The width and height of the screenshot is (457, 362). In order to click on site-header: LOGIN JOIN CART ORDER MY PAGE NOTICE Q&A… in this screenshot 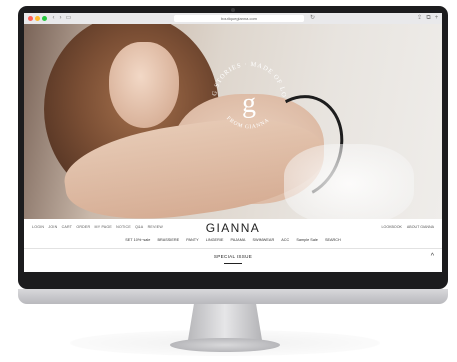, I will do `click(233, 233)`.